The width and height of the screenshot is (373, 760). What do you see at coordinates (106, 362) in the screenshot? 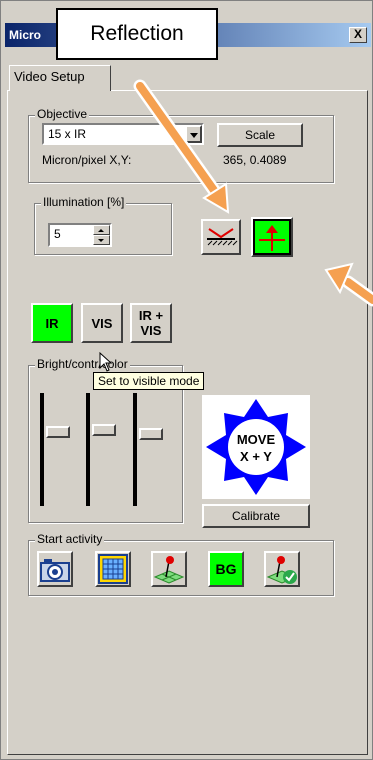
I see `mouse-cursor-icon` at bounding box center [106, 362].